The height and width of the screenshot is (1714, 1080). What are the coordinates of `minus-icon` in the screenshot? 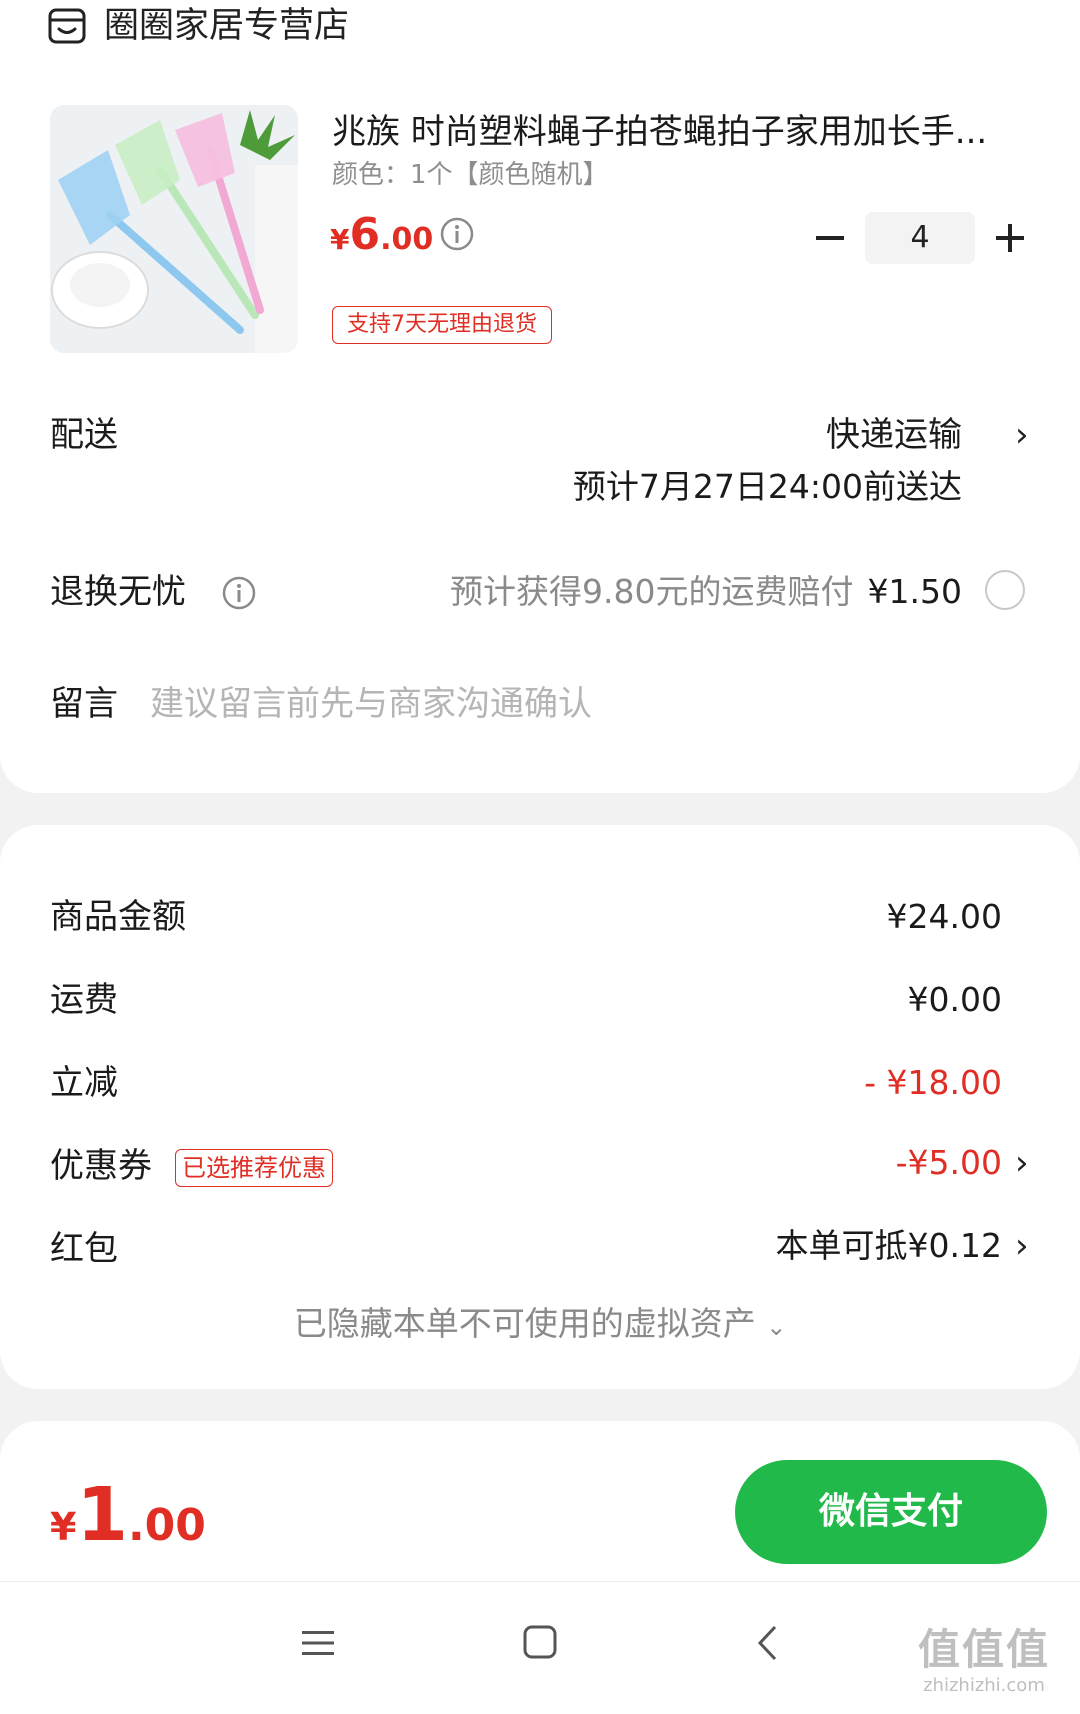 It's located at (830, 238).